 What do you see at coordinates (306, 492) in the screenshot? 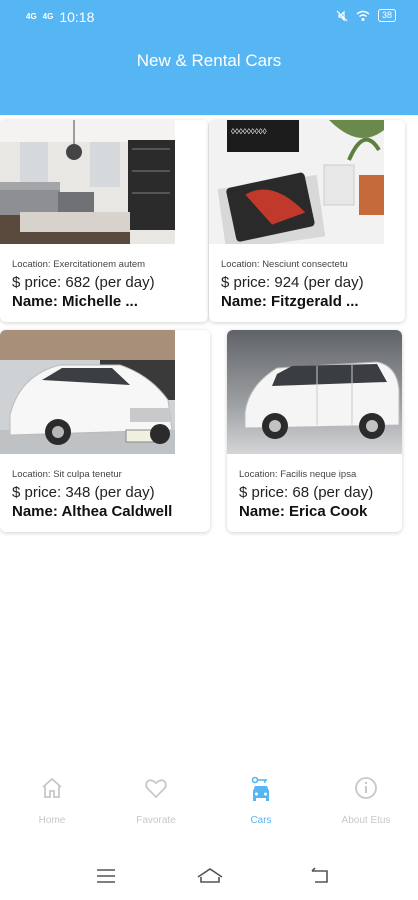
I see `car-price: $ price: 68 (per day)` at bounding box center [306, 492].